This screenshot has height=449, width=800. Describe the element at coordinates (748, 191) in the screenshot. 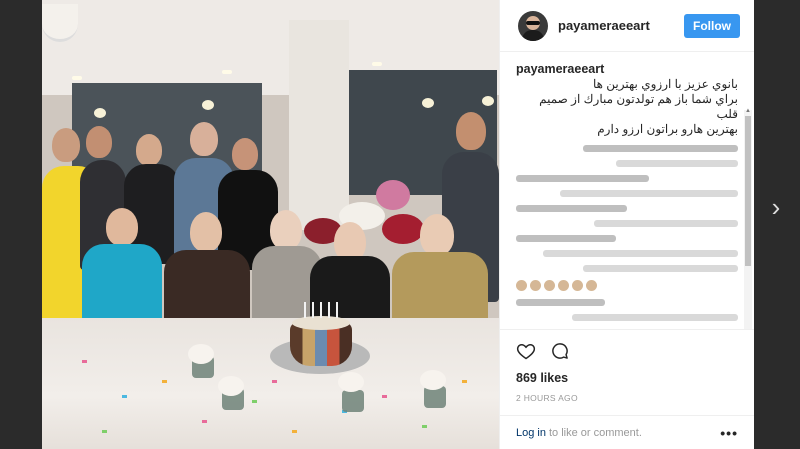

I see `scrollbar-thumb` at that location.